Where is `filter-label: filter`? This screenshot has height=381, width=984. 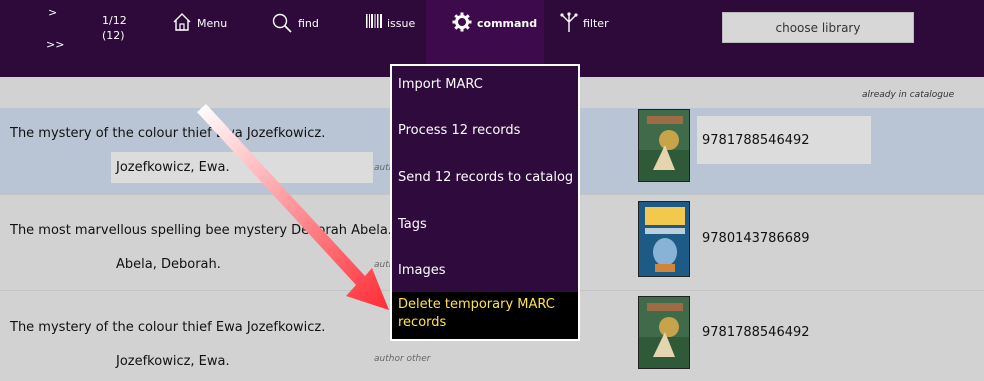
filter-label: filter is located at coordinates (596, 23).